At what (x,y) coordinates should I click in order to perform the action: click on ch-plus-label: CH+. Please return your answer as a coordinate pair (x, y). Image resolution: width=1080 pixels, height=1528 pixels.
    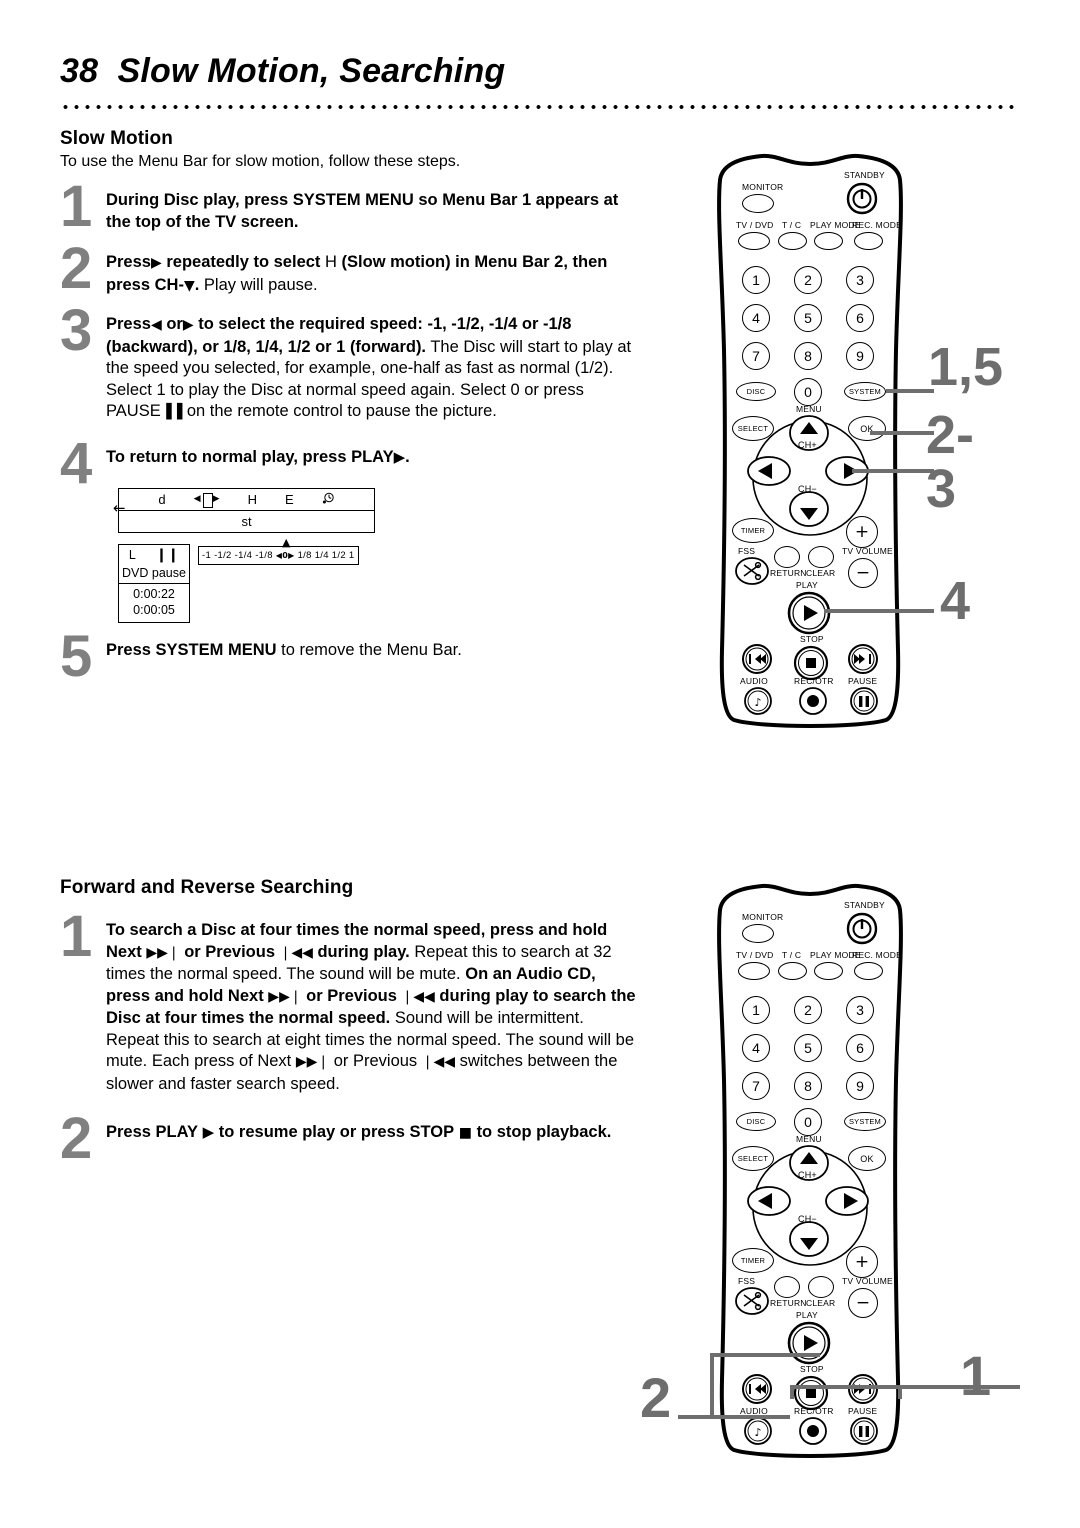
    Looking at the image, I should click on (807, 445).